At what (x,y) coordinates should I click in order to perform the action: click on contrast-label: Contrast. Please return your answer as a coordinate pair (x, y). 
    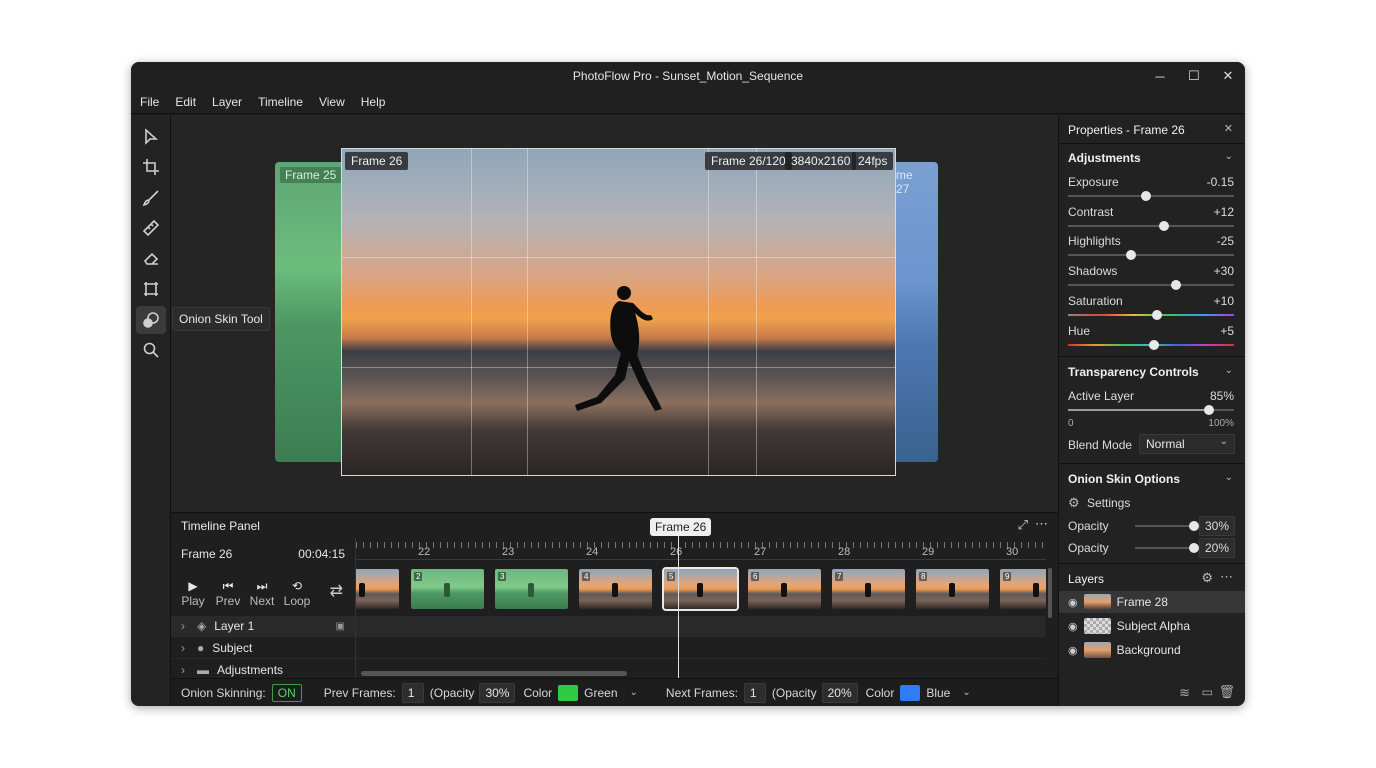
    Looking at the image, I should click on (1091, 212).